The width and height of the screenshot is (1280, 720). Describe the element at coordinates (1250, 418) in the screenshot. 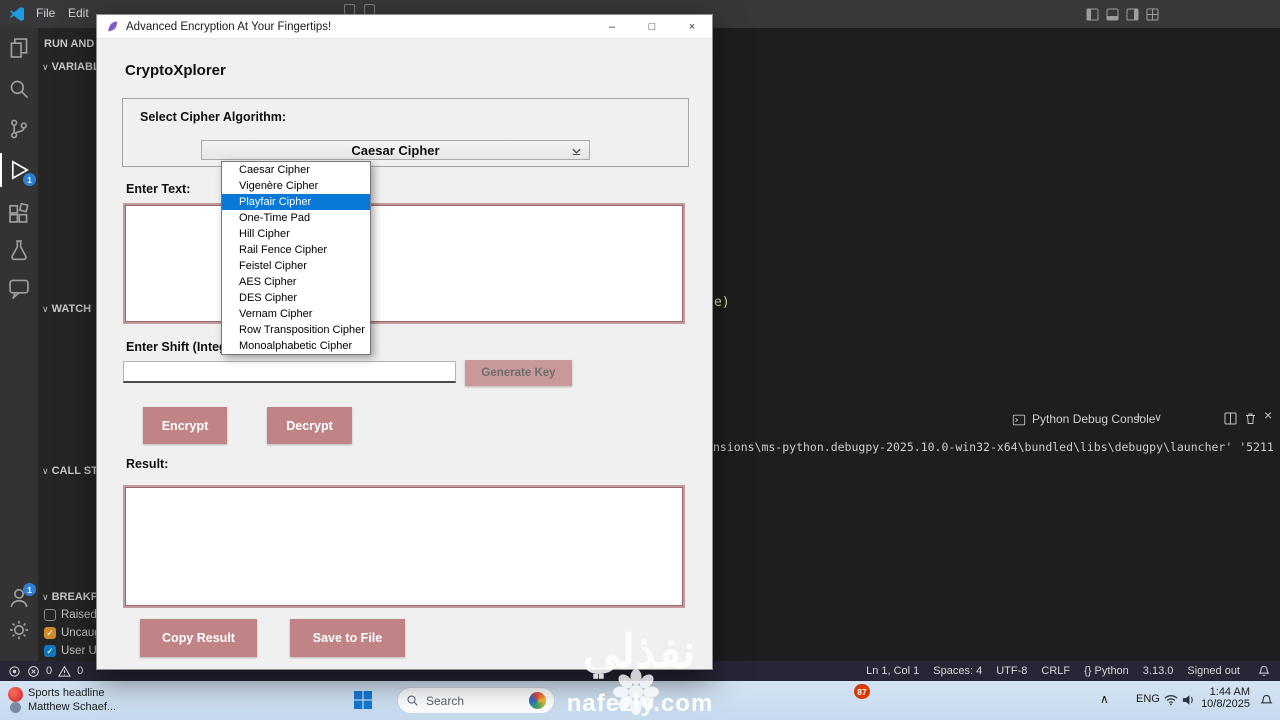

I see `trash-icon` at that location.